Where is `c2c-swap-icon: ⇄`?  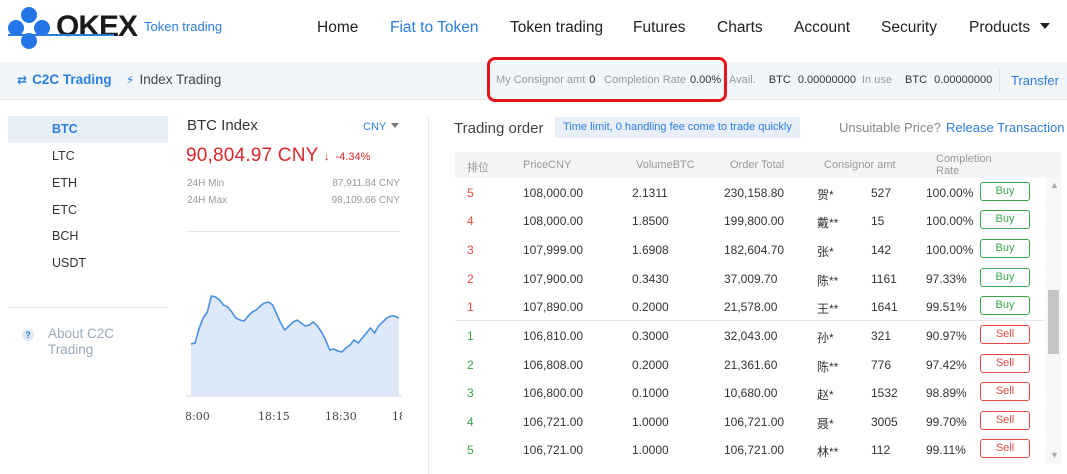 c2c-swap-icon: ⇄ is located at coordinates (22, 80).